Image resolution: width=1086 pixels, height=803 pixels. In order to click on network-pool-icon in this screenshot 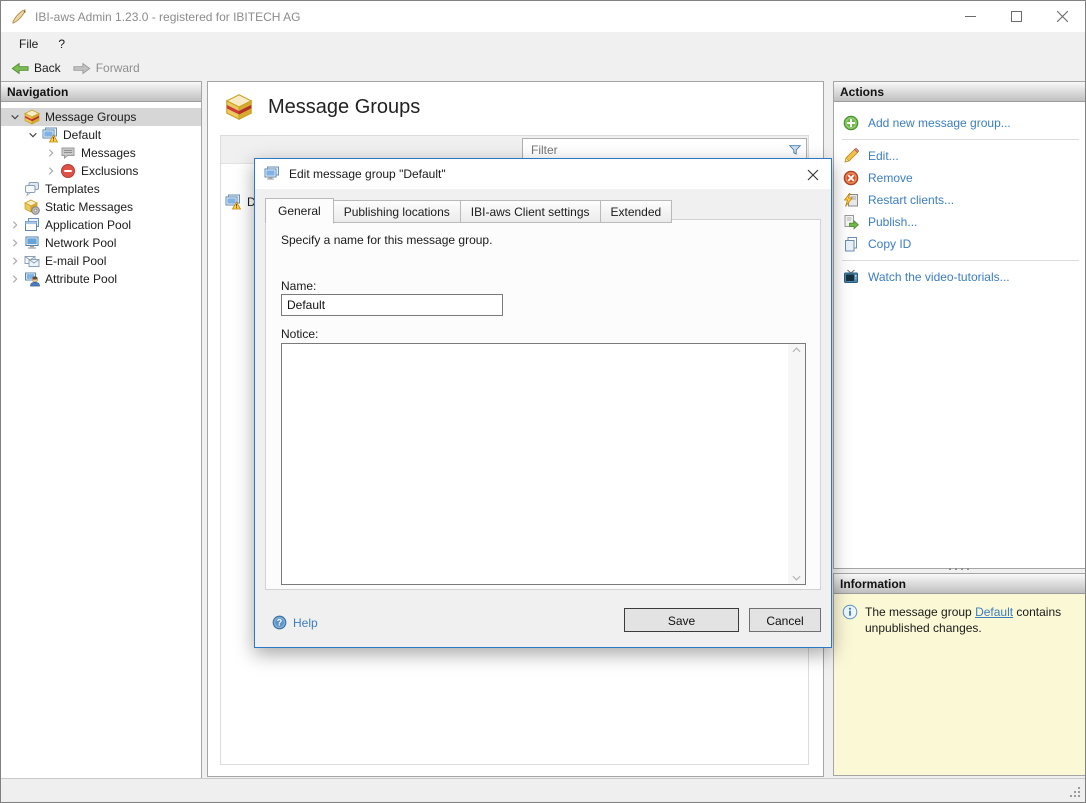, I will do `click(31, 243)`.